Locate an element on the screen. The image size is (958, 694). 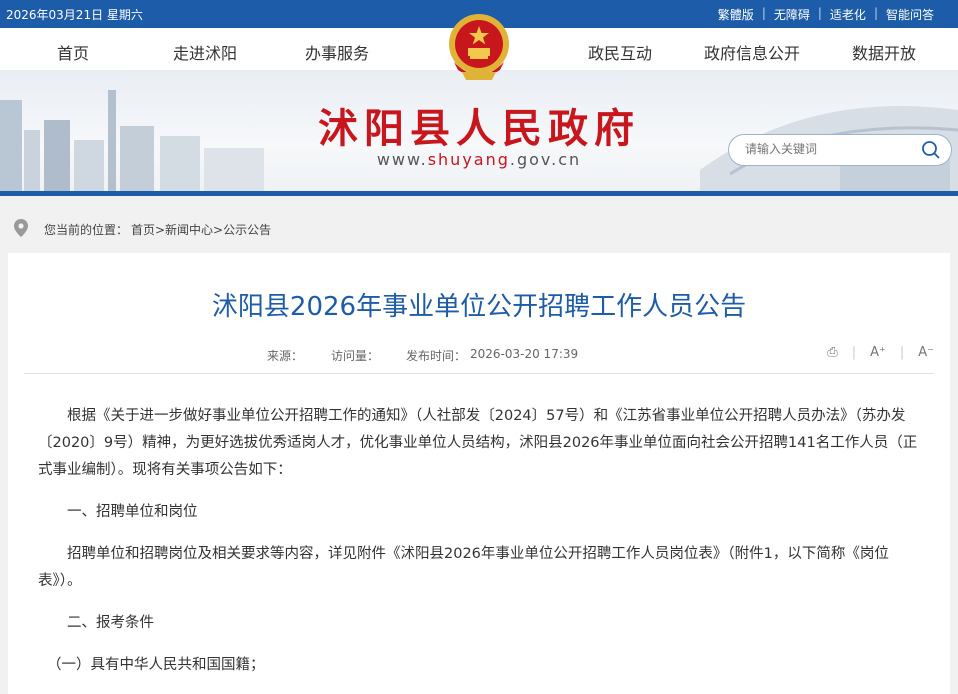
visits-label: 访问量： is located at coordinates (355, 356).